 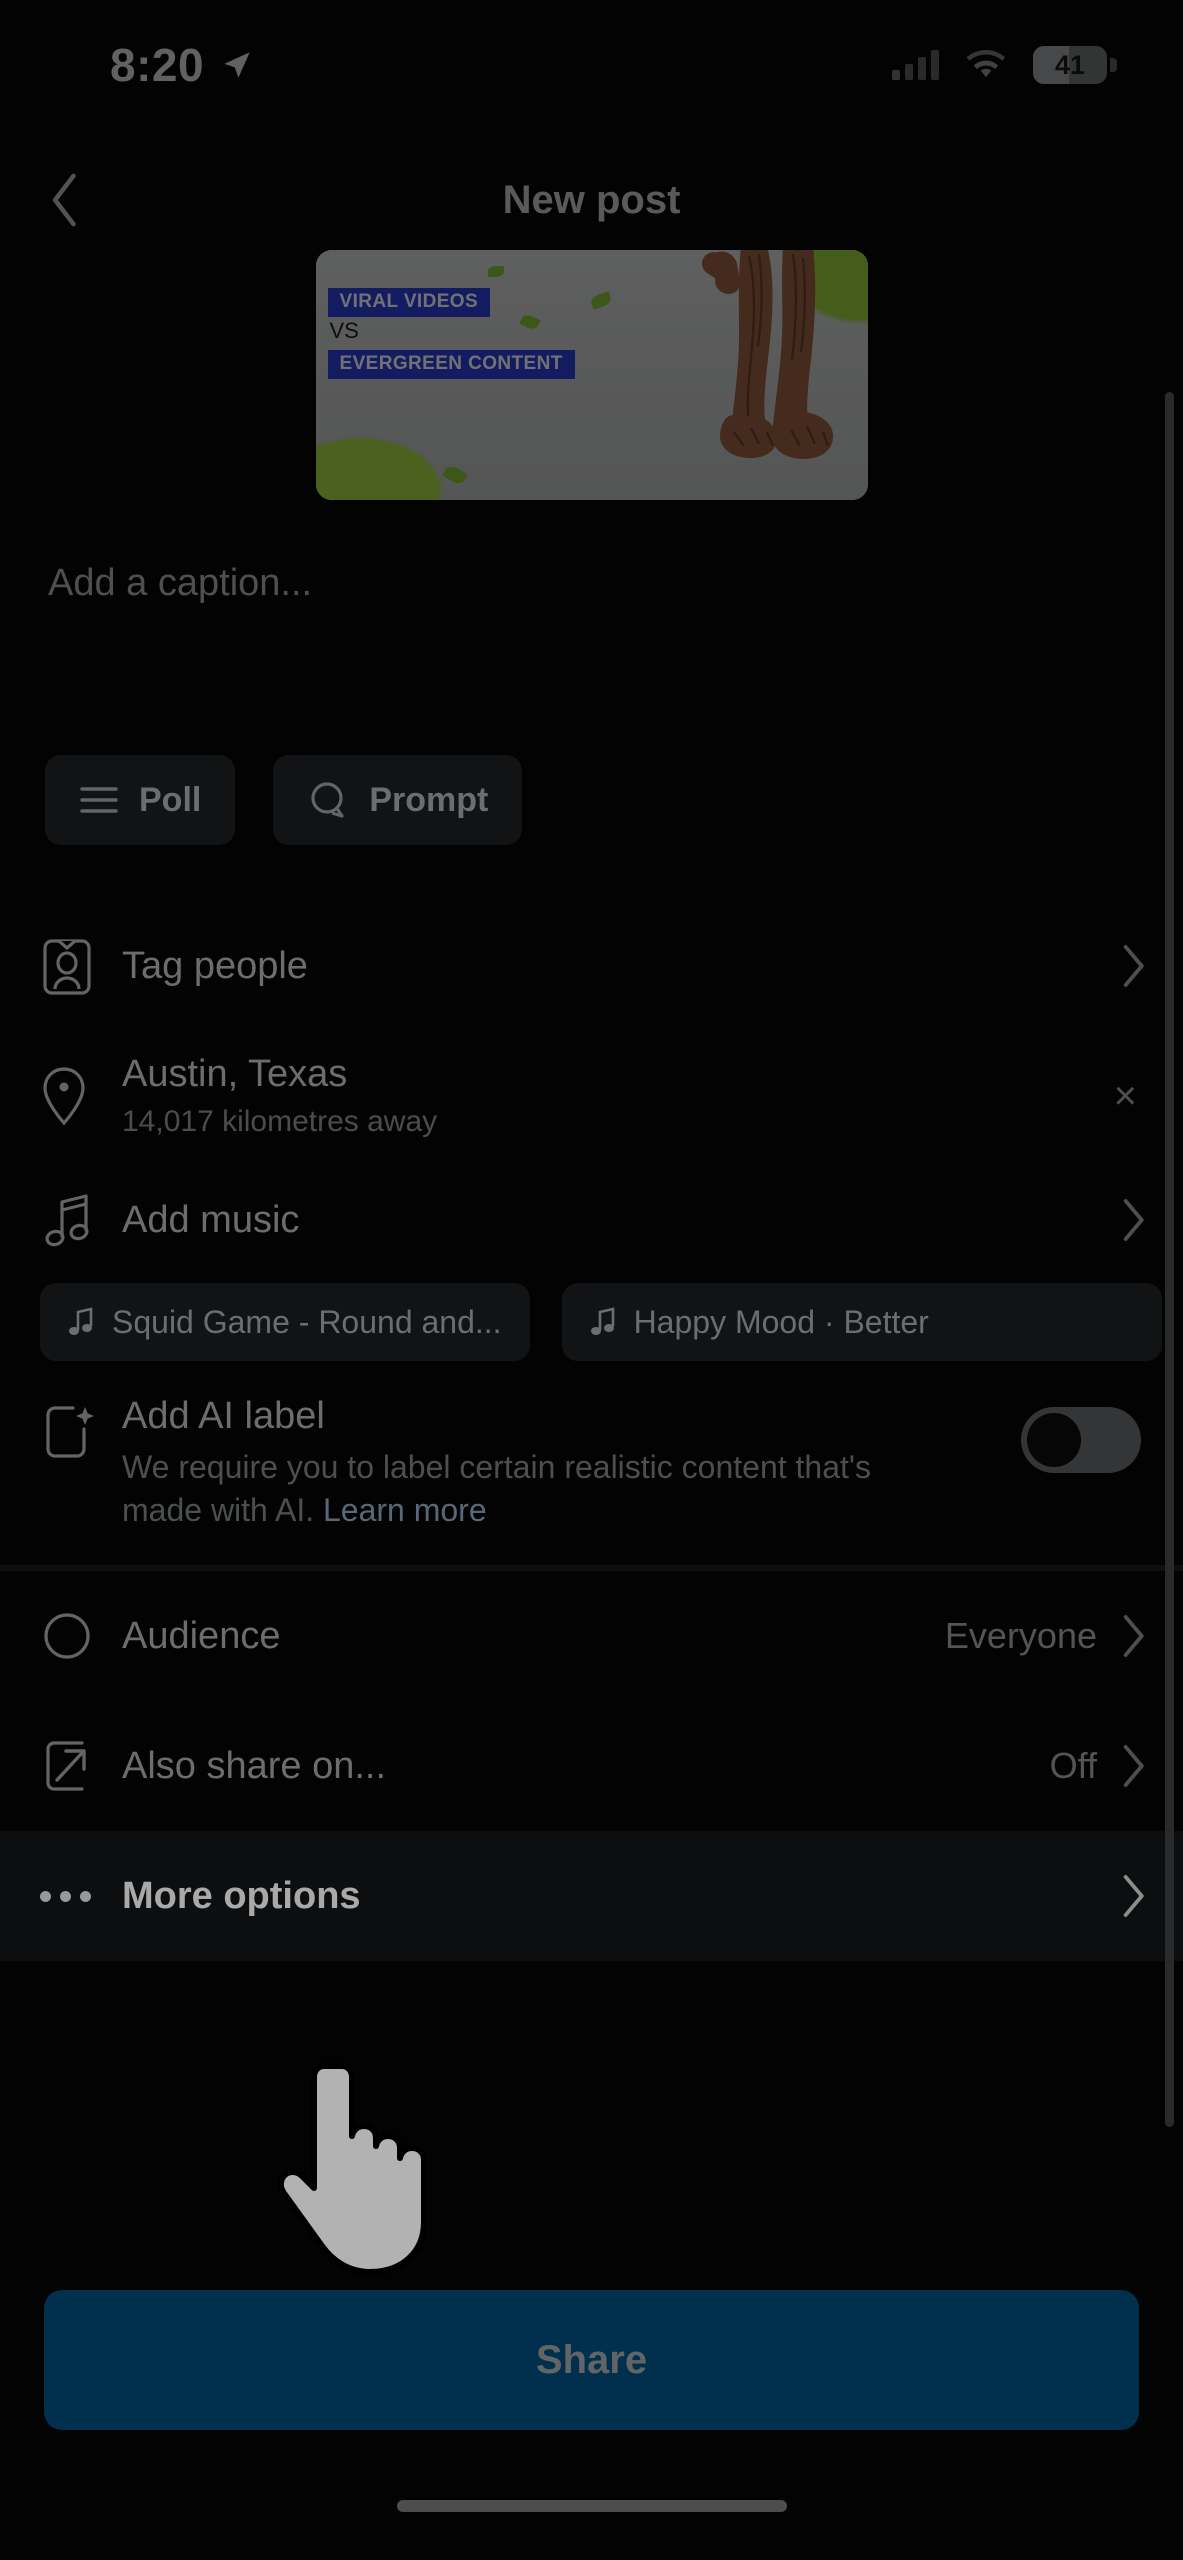 I want to click on location-label: Austin, Texas, so click(x=235, y=1074).